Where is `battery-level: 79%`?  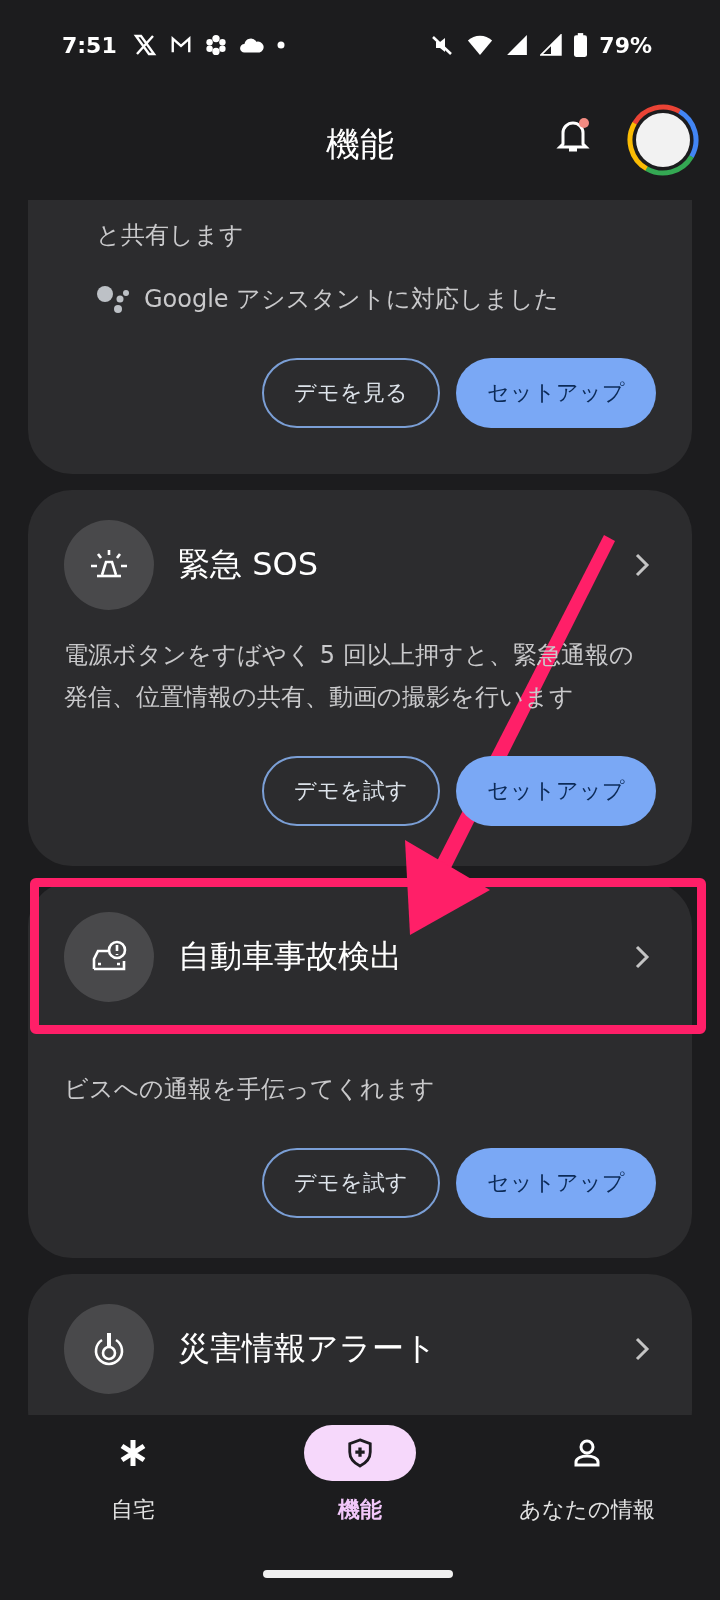 battery-level: 79% is located at coordinates (625, 45).